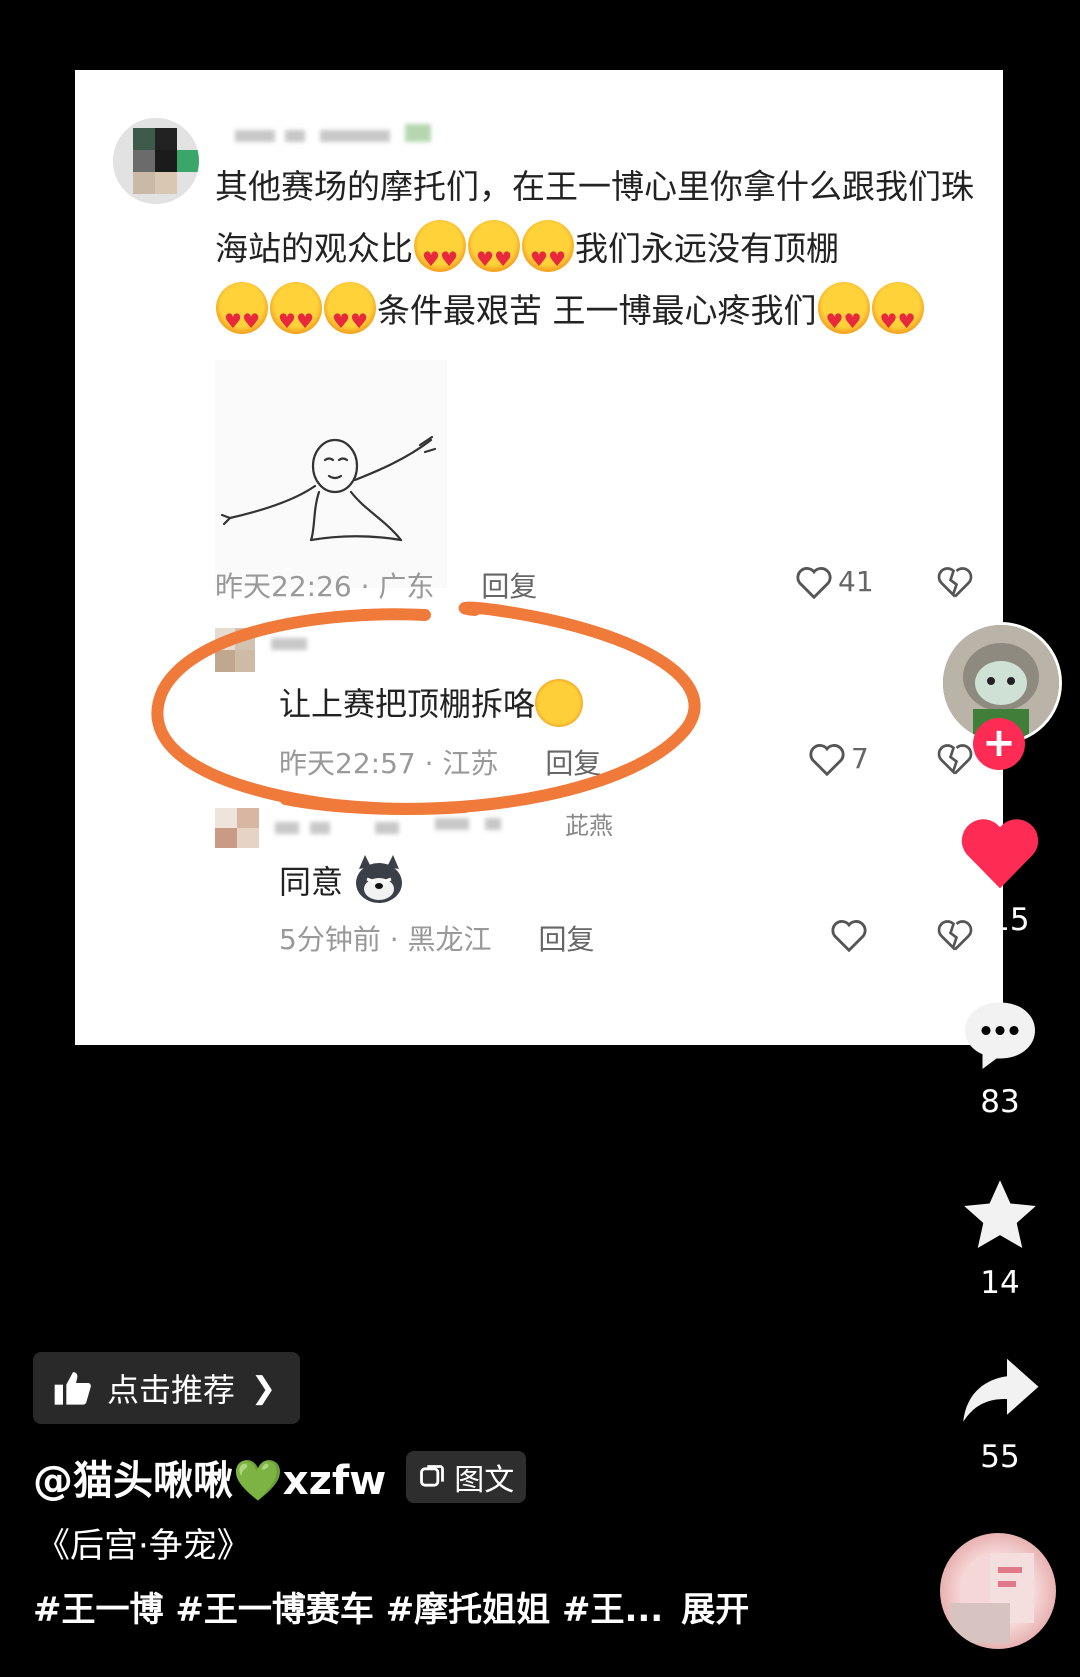  I want to click on reply1-like-icon, so click(827, 760).